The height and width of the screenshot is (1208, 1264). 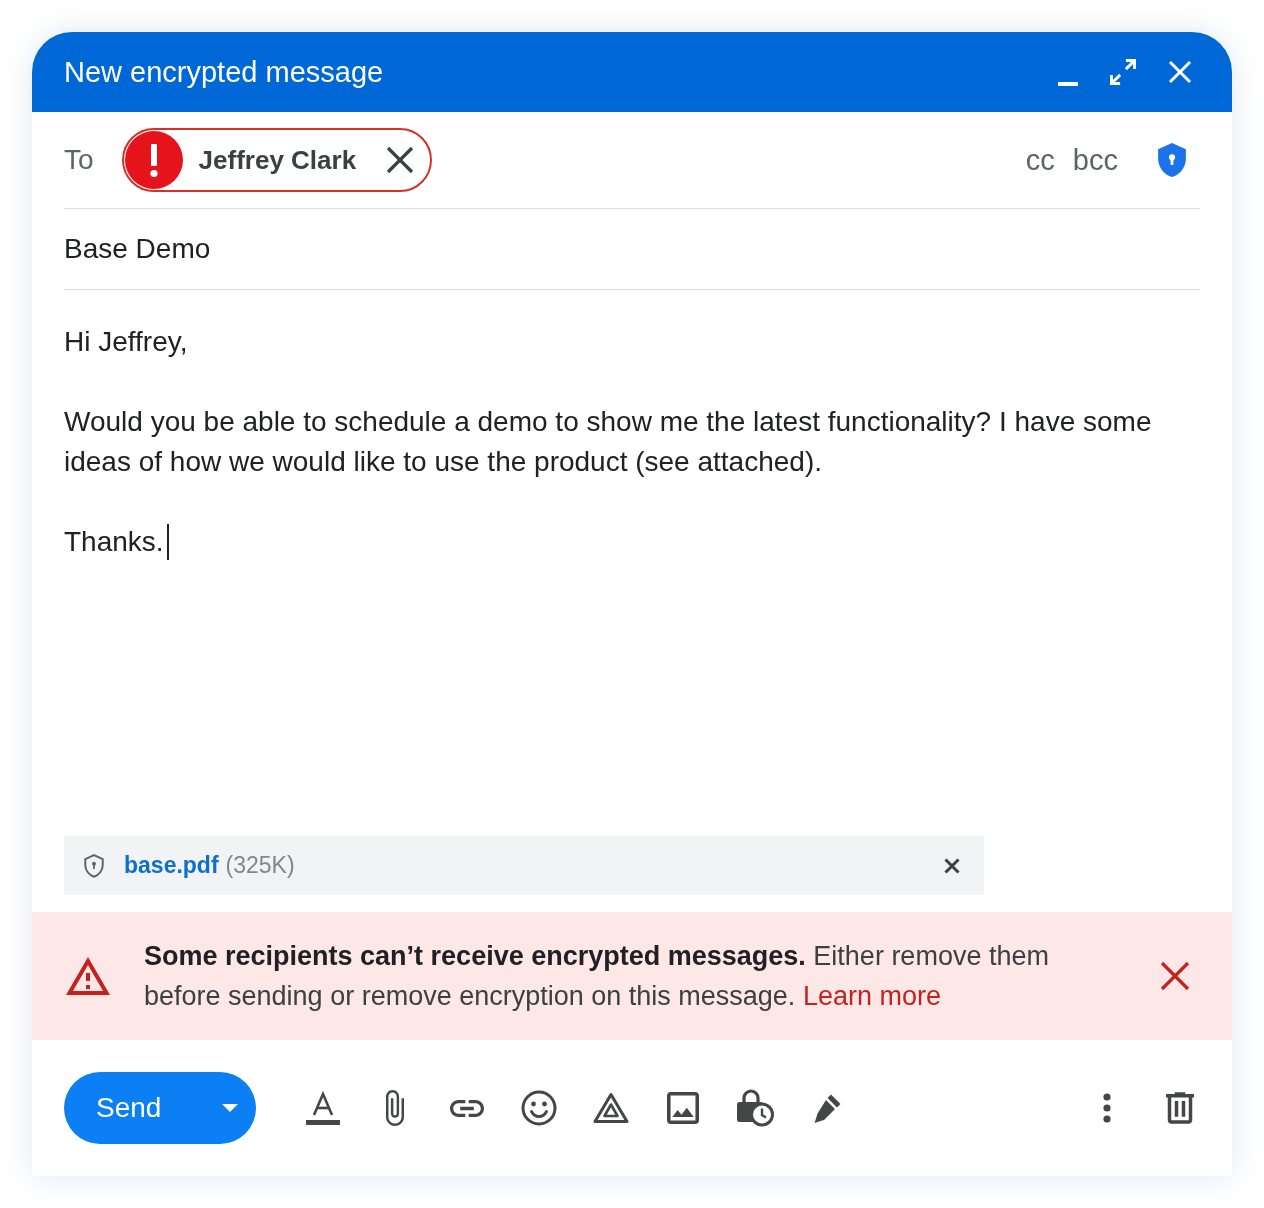 I want to click on text-format-icon, so click(x=323, y=1108).